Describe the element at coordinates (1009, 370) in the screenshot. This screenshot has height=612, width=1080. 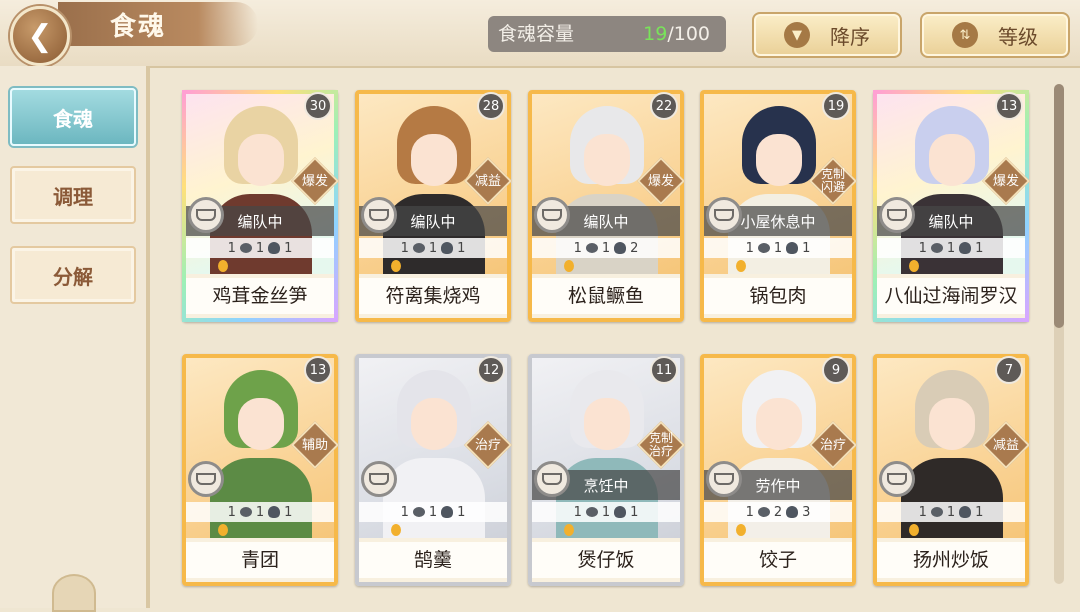
I see `level-badge: 7` at that location.